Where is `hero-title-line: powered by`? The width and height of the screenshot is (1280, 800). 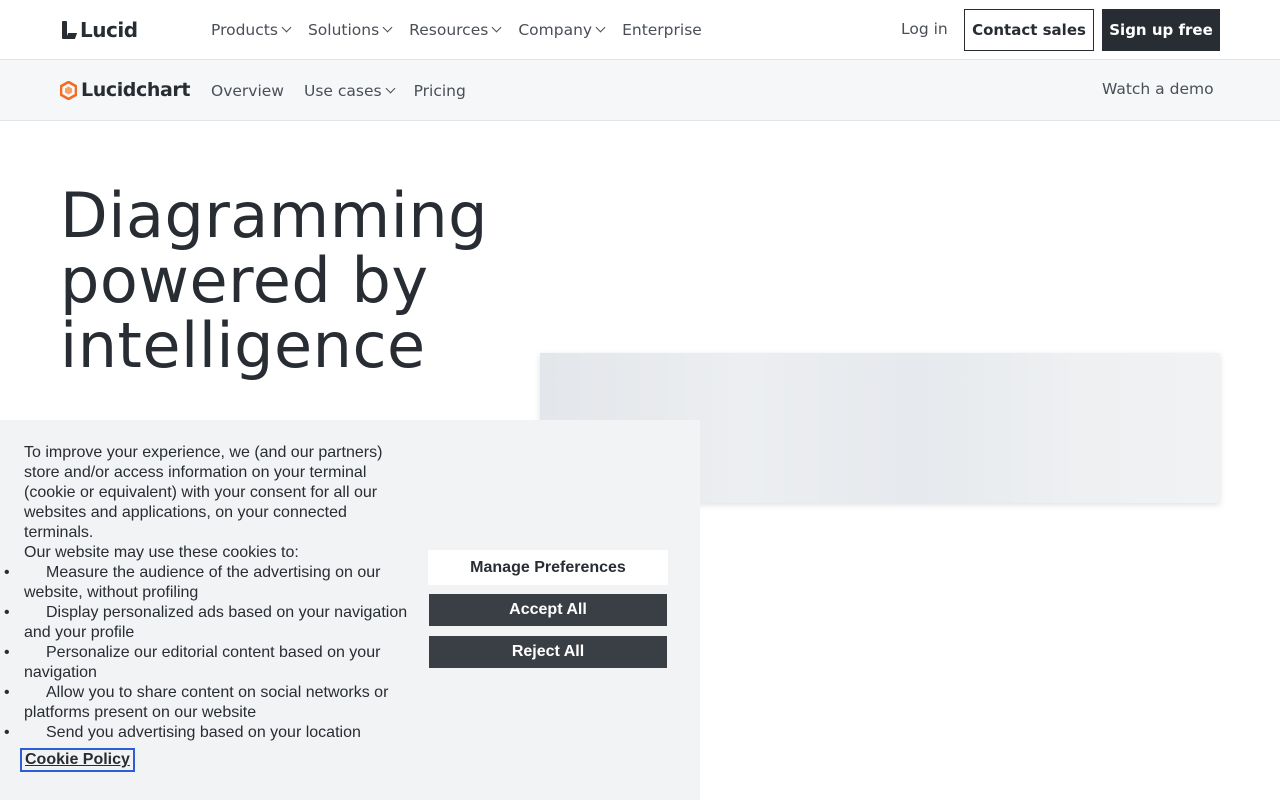
hero-title-line: powered by is located at coordinates (244, 280).